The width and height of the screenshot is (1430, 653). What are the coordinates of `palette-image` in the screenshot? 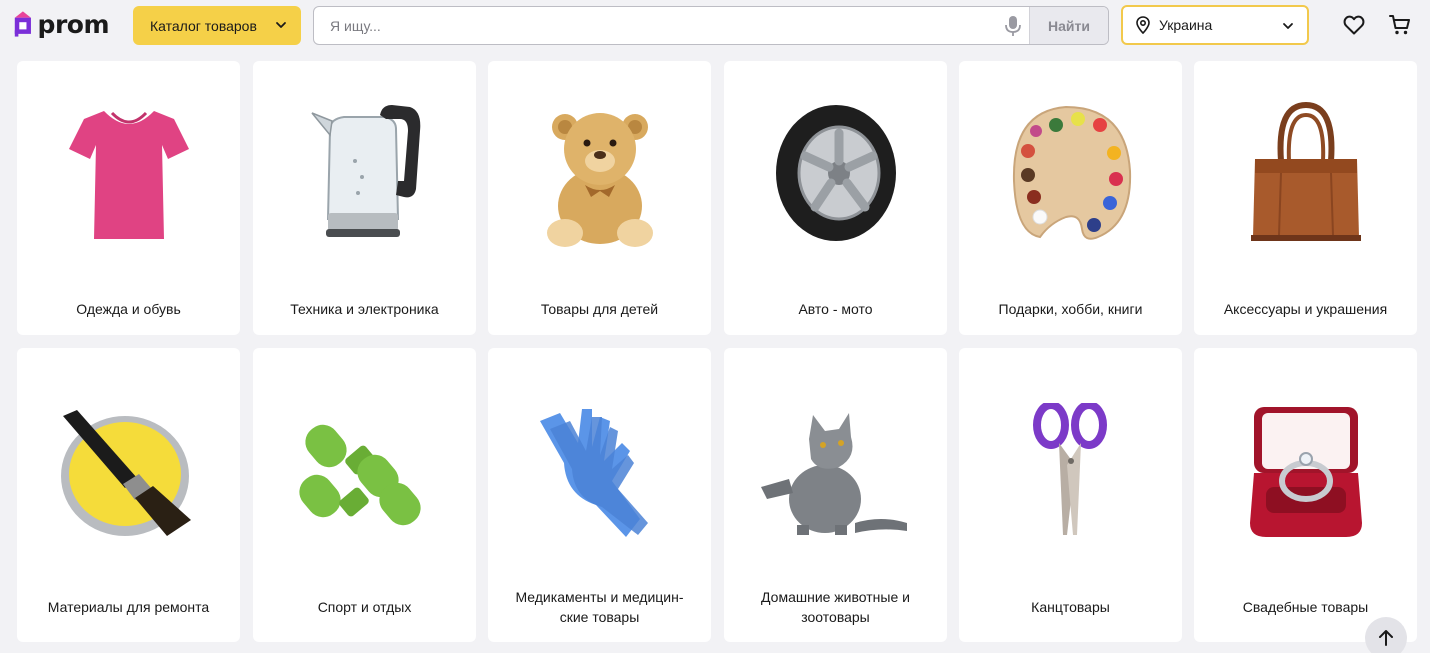 It's located at (1070, 176).